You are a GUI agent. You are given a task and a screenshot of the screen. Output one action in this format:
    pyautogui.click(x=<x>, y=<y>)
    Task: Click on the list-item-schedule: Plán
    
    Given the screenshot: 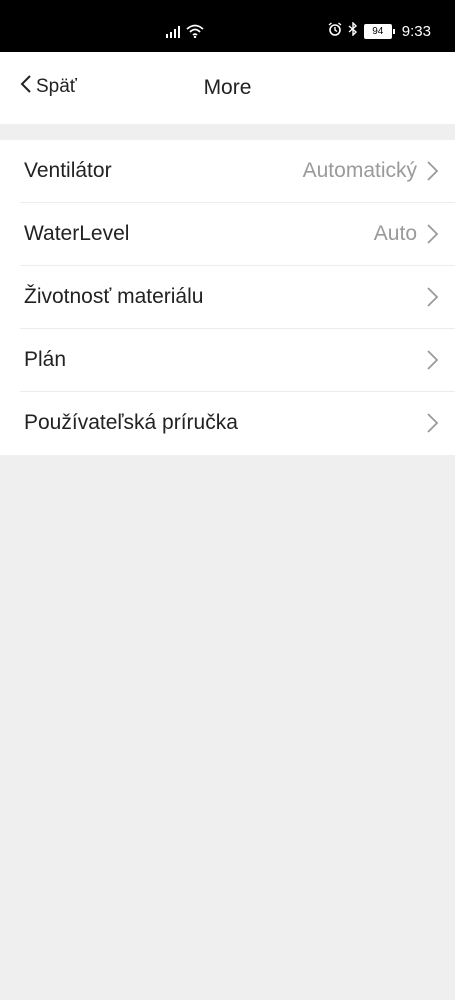 What is the action you would take?
    pyautogui.click(x=227, y=360)
    